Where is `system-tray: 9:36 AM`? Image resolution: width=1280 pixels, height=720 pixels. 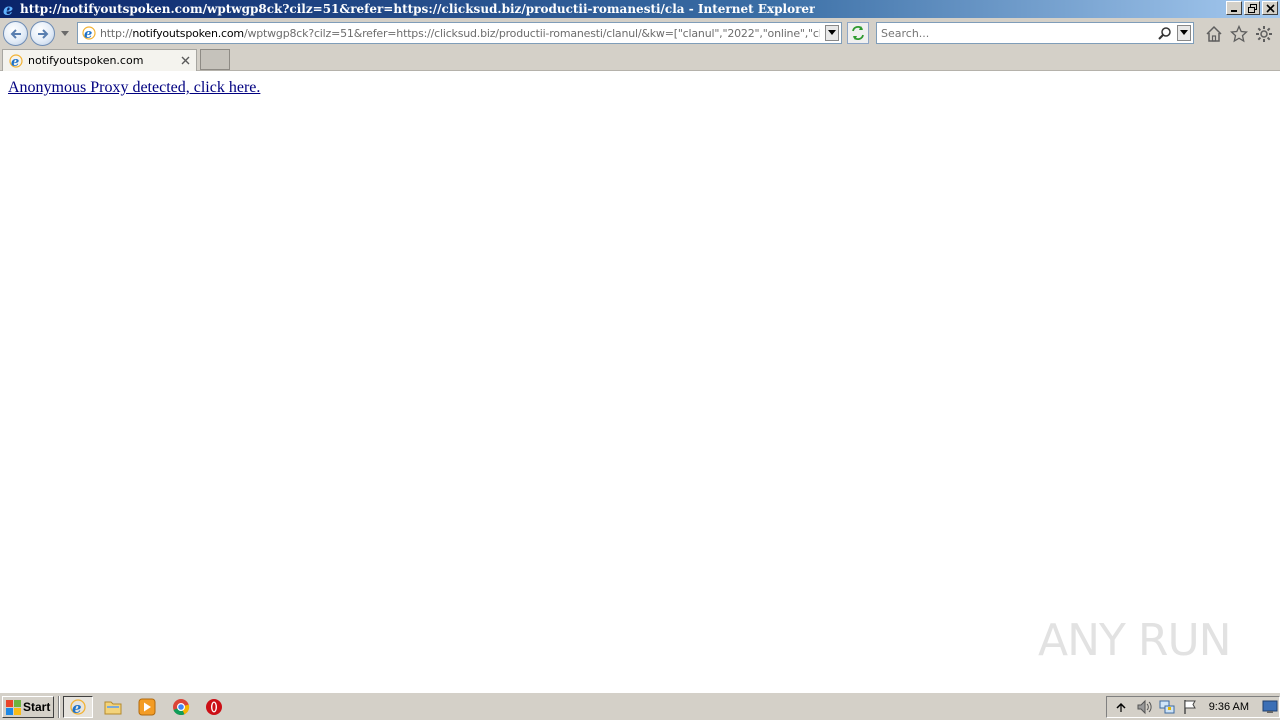
system-tray: 9:36 AM is located at coordinates (1193, 707).